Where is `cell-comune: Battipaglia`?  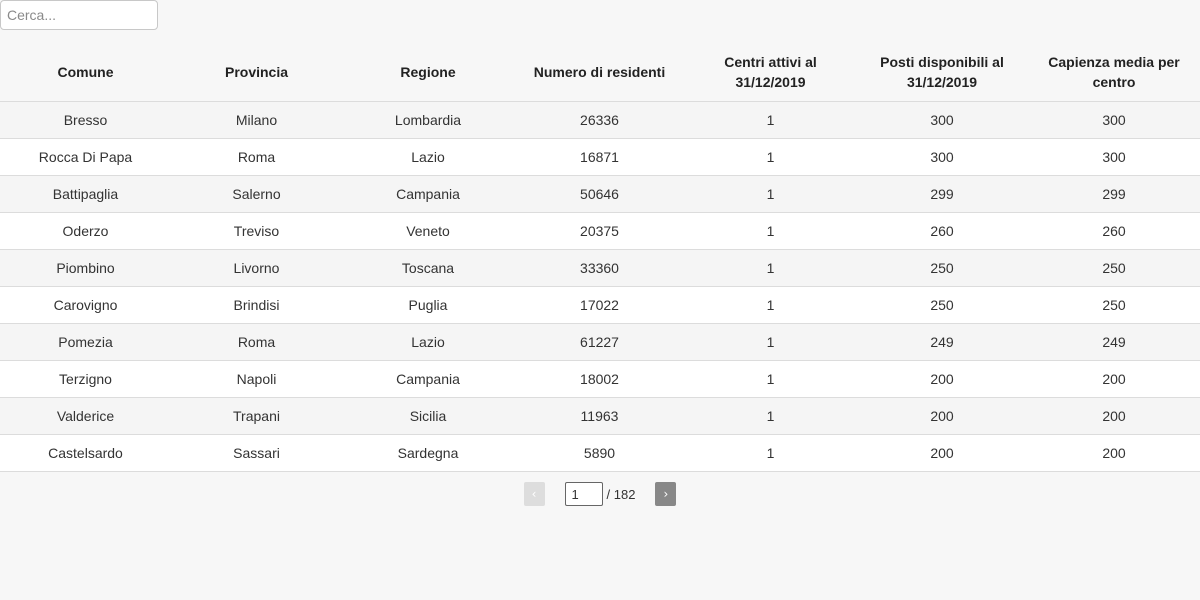 cell-comune: Battipaglia is located at coordinates (85, 194).